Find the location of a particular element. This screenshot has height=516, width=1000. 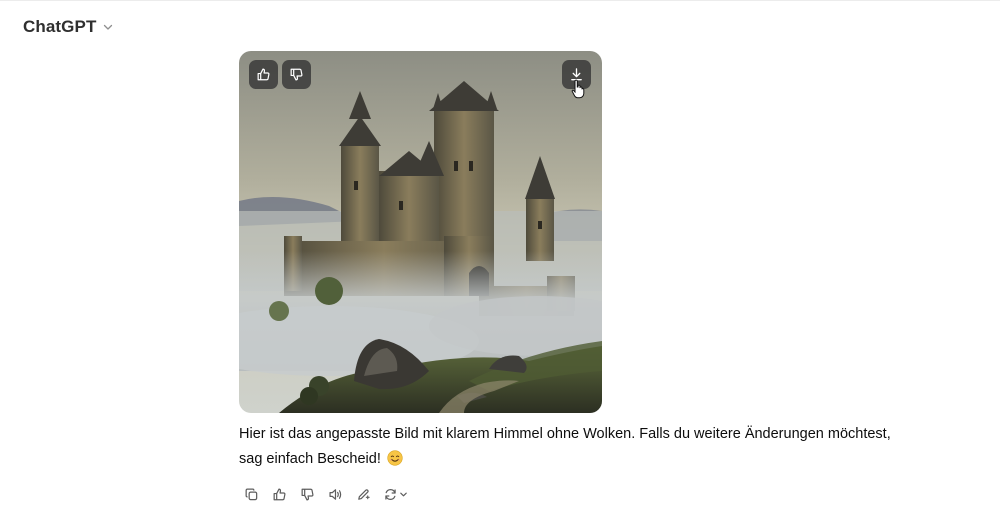

copy-icon is located at coordinates (251, 494).